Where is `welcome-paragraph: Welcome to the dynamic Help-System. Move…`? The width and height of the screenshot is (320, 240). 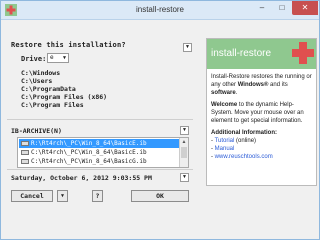 welcome-paragraph: Welcome to the dynamic Help-System. Move… is located at coordinates (257, 113).